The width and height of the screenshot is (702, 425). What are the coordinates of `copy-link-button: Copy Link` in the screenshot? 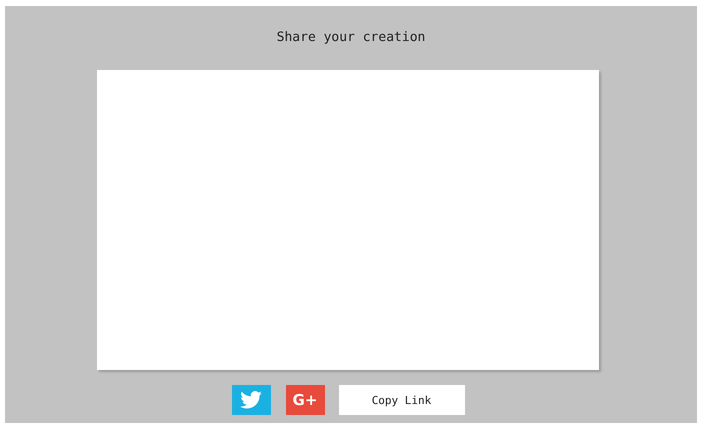 It's located at (401, 400).